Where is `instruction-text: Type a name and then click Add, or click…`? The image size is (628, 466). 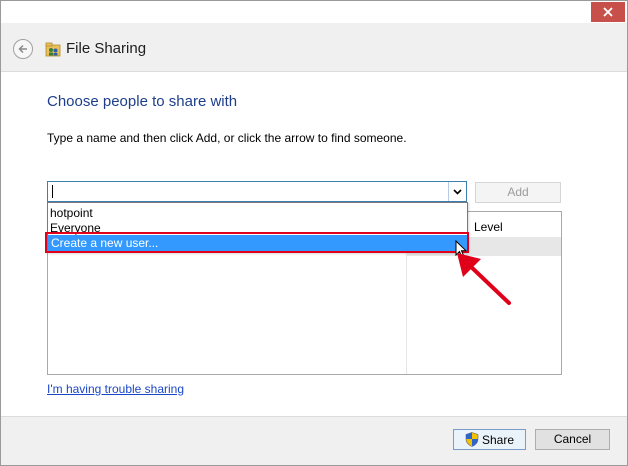
instruction-text: Type a name and then click Add, or click… is located at coordinates (227, 138).